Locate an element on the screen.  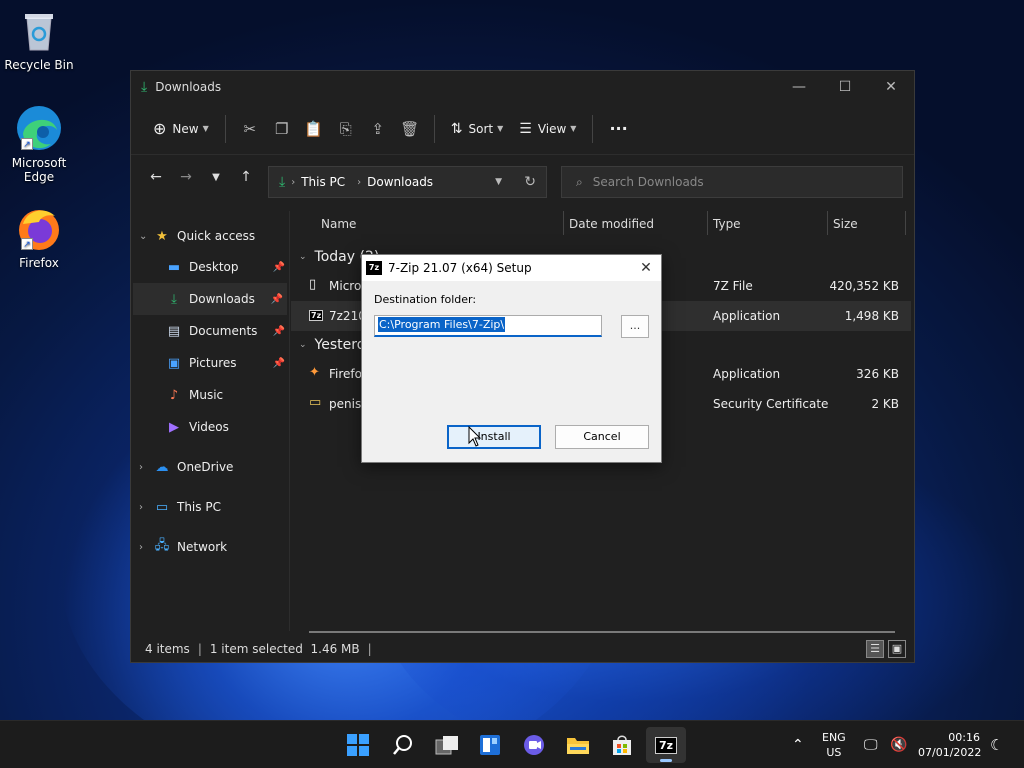
view-button: ☰ View ▼ is located at coordinates (547, 129).